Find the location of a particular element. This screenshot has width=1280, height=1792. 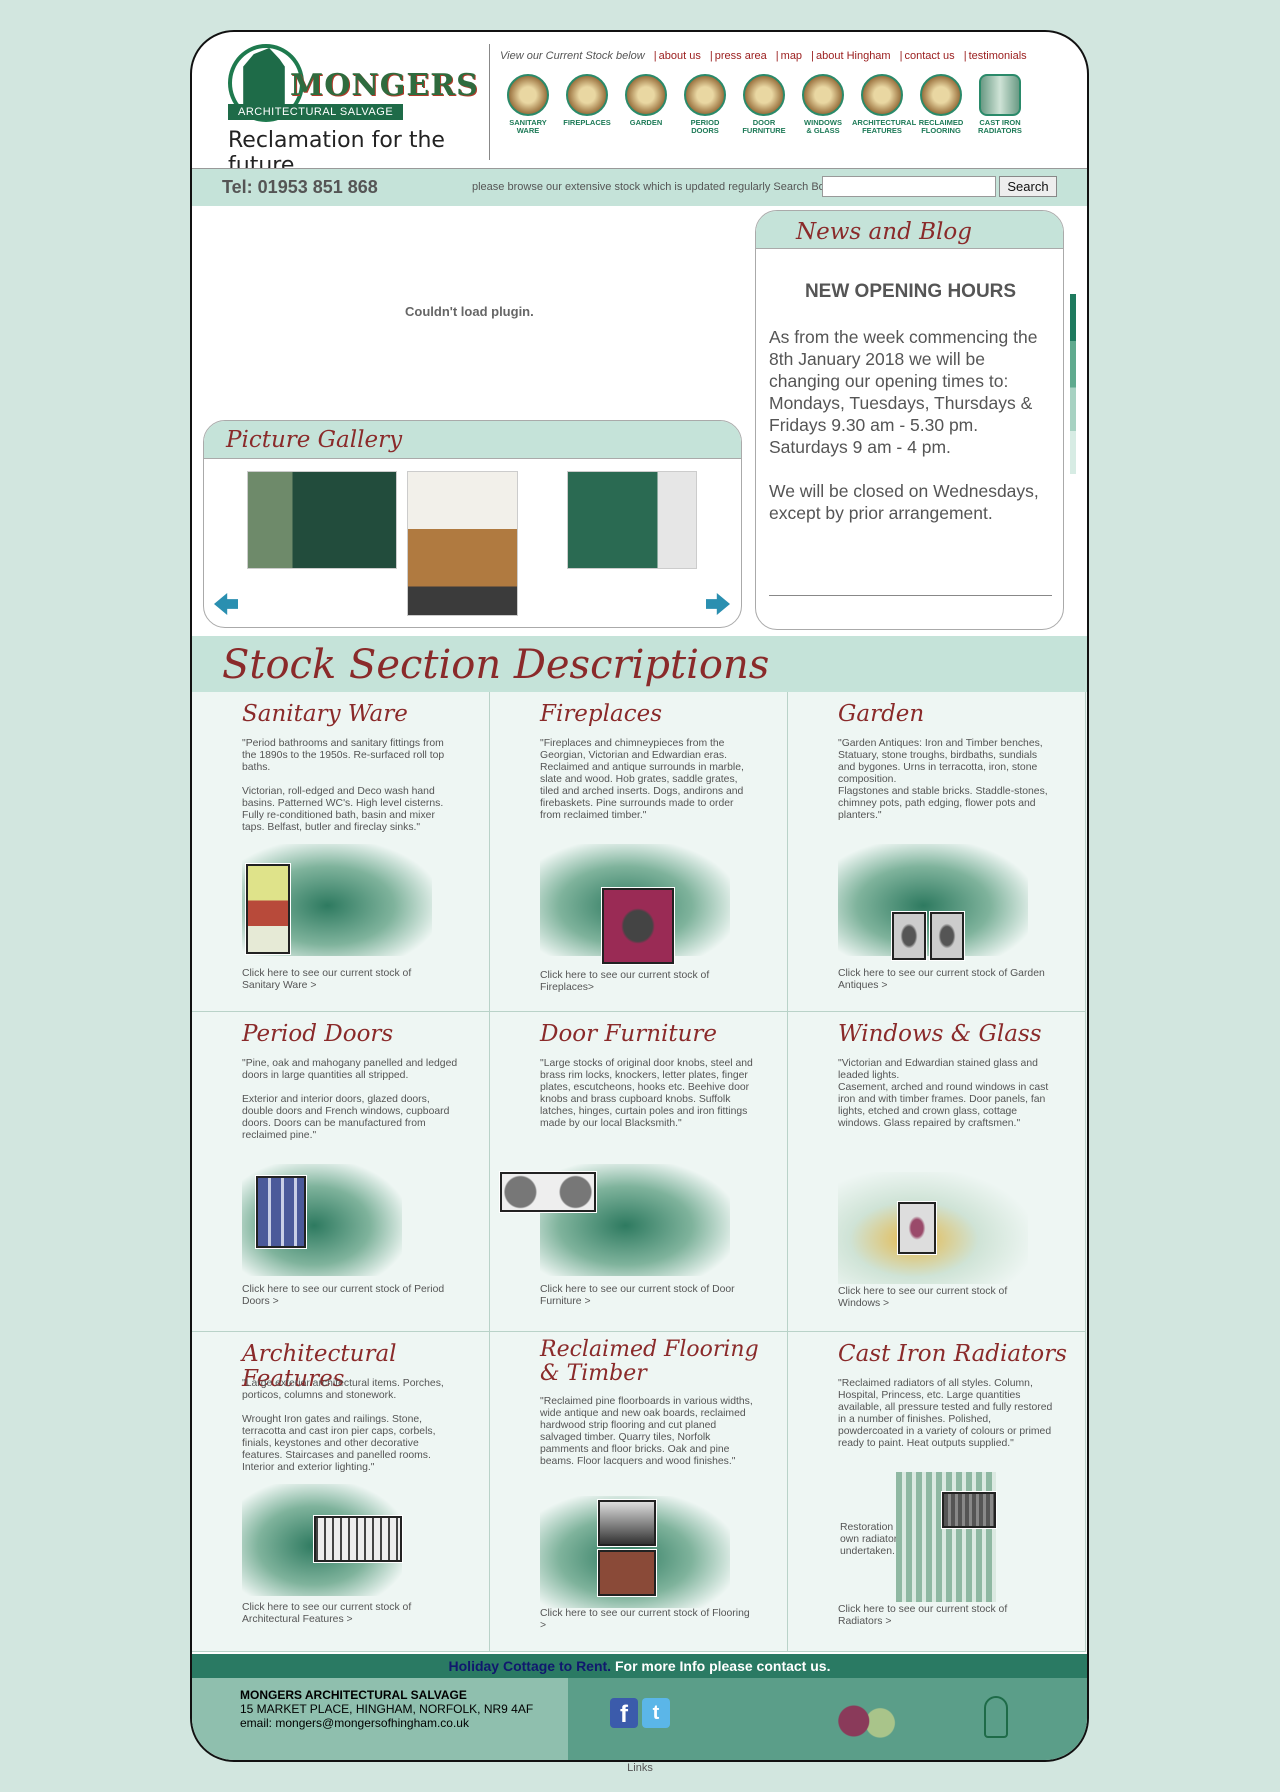

picture-gallery: Picture Gallery is located at coordinates (472, 524).